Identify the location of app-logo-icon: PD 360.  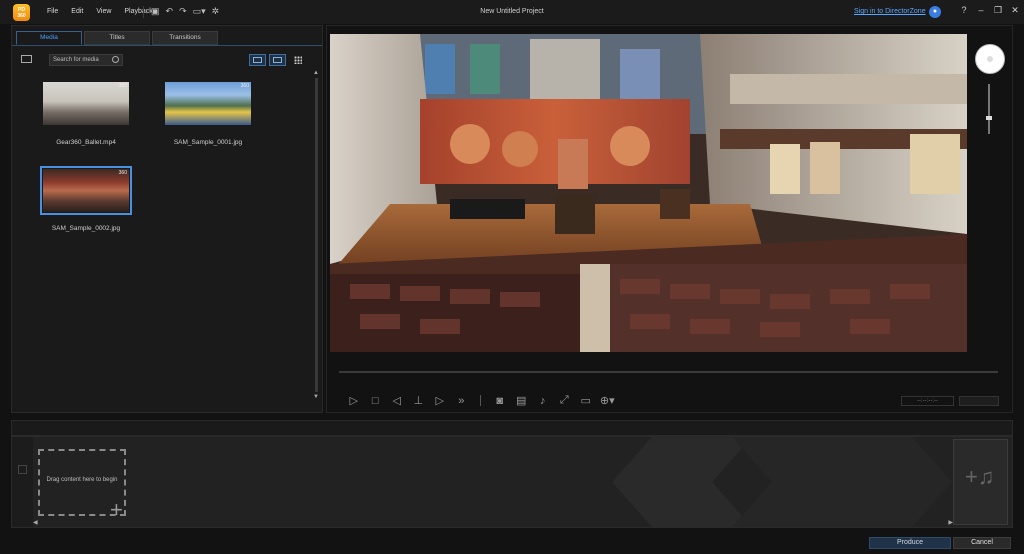
(21, 12).